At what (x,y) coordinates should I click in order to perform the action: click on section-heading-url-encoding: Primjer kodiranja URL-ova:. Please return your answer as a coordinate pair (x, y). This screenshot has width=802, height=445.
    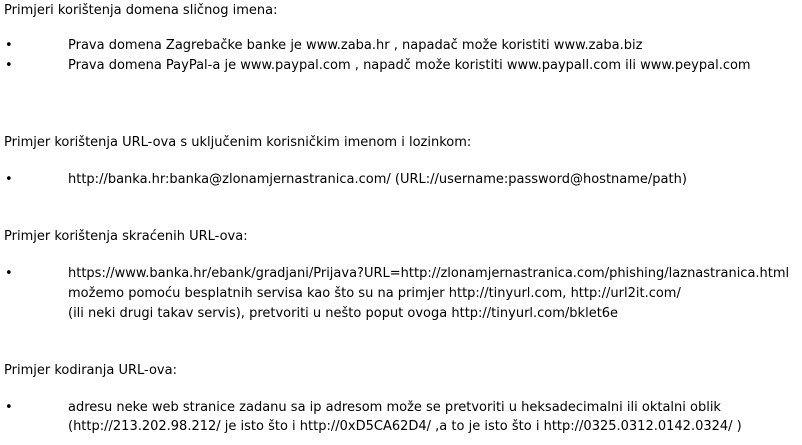
    Looking at the image, I should click on (90, 370).